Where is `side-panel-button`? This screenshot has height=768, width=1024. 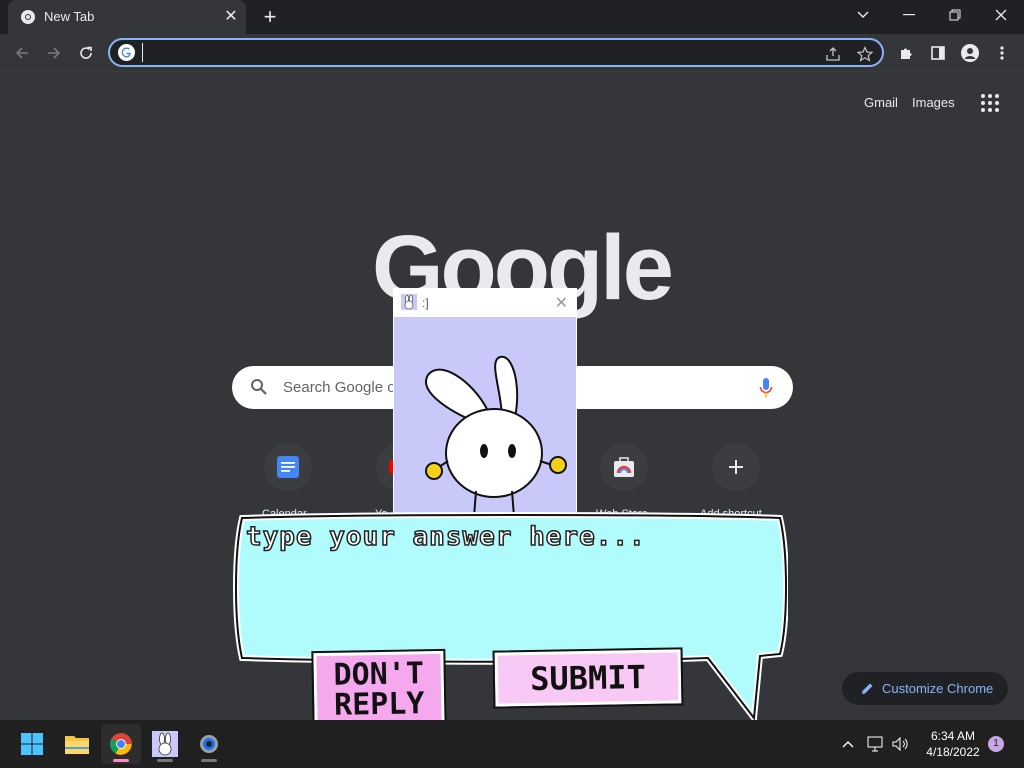 side-panel-button is located at coordinates (938, 53).